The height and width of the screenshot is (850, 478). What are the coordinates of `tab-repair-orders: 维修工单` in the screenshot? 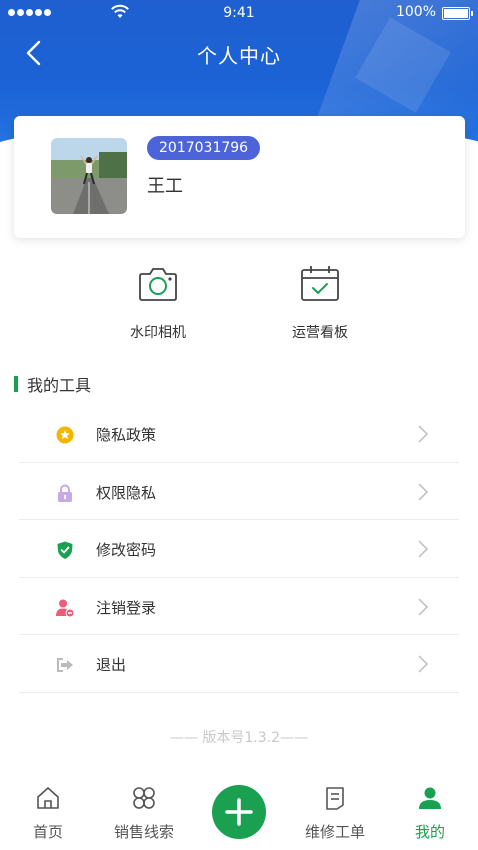 It's located at (335, 808).